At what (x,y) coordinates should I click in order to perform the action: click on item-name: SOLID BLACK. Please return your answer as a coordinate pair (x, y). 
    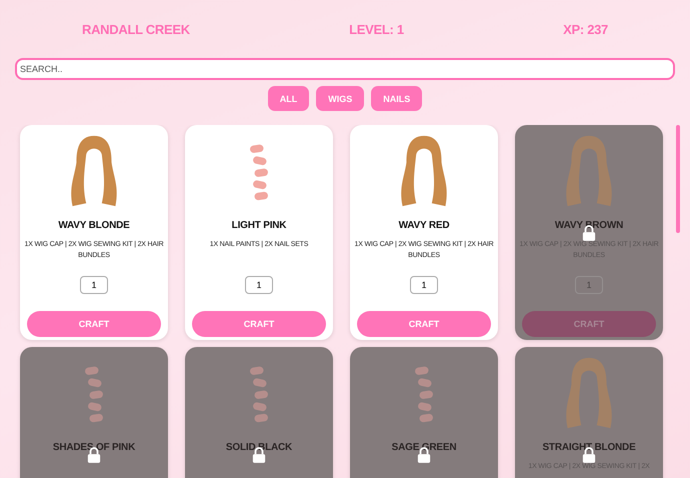
    Looking at the image, I should click on (259, 447).